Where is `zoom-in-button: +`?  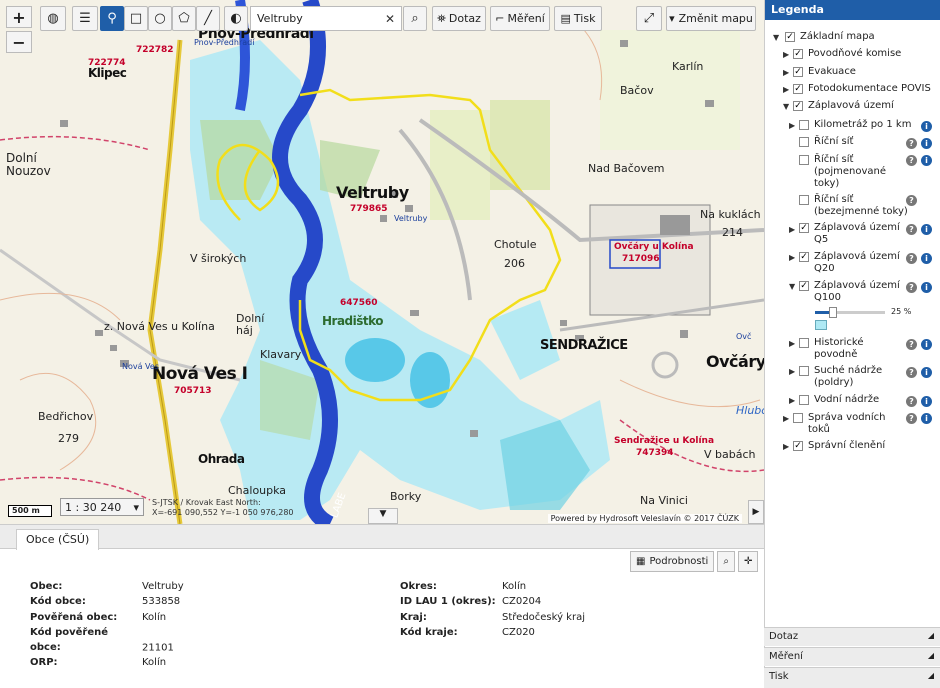 zoom-in-button: + is located at coordinates (19, 17).